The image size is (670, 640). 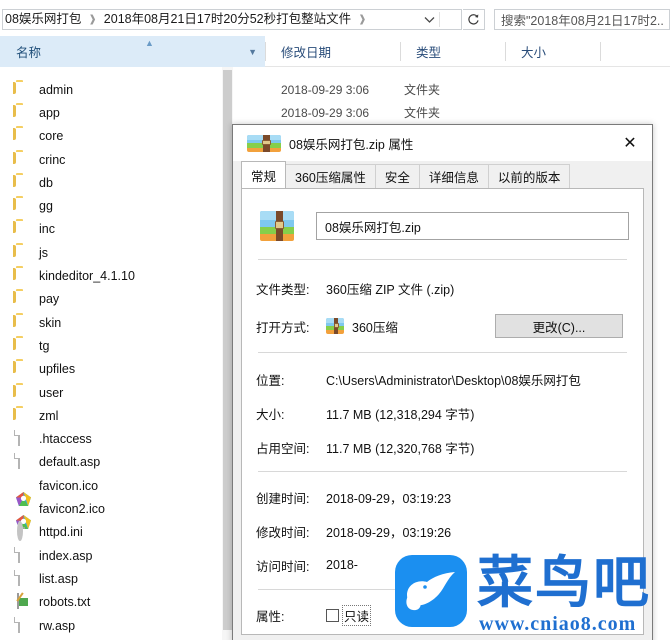 I want to click on dialog-tab-1: 360压缩属性, so click(x=330, y=176).